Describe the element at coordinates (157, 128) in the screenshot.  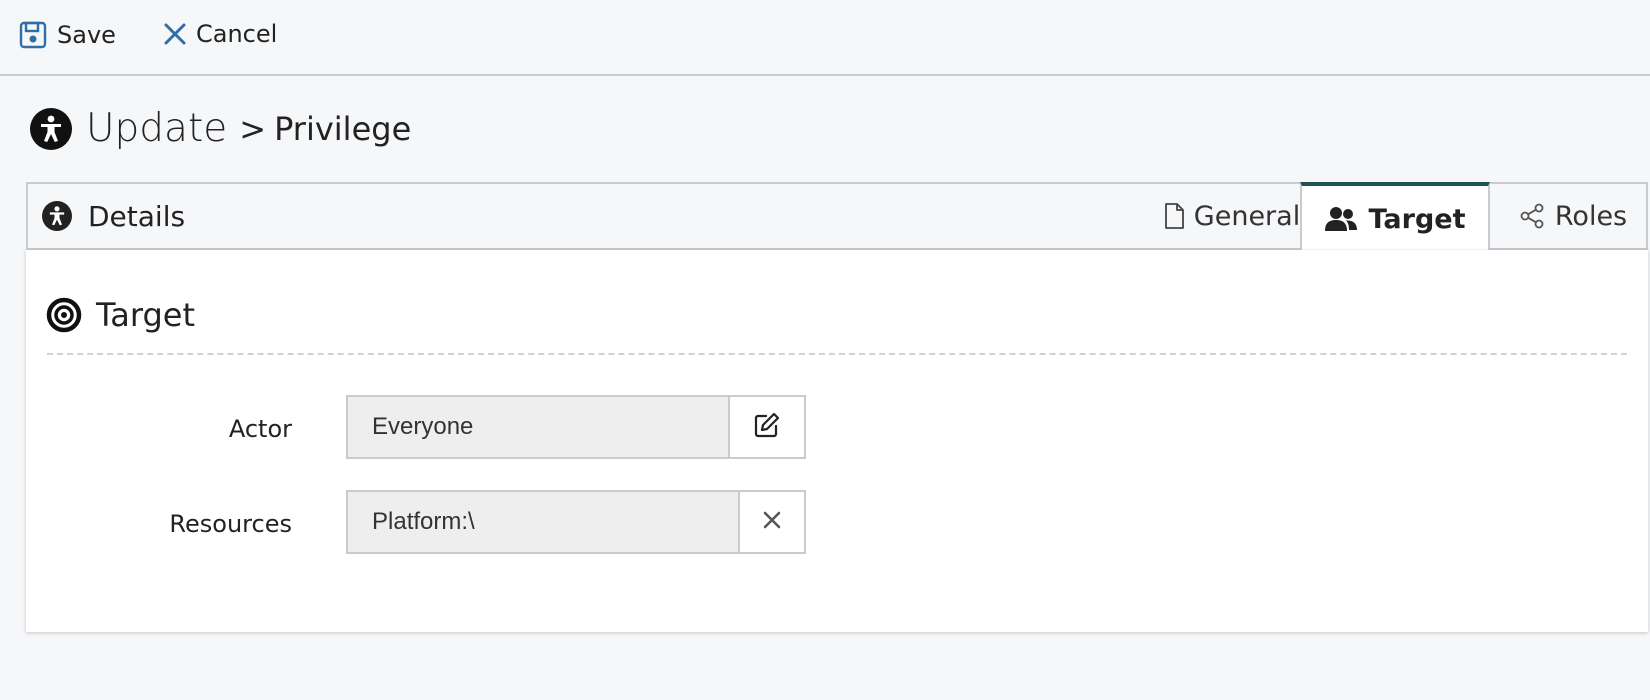
I see `page-title: Update` at that location.